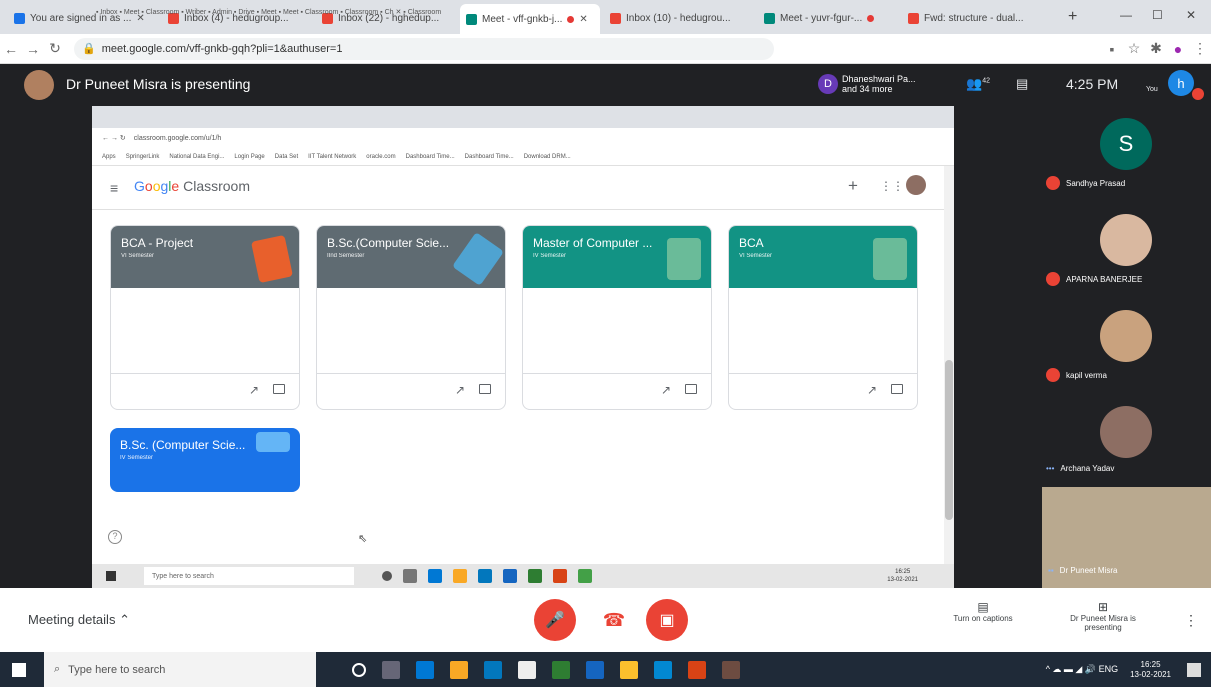 The height and width of the screenshot is (687, 1211). Describe the element at coordinates (663, 669) in the screenshot. I see `photos-icon` at that location.